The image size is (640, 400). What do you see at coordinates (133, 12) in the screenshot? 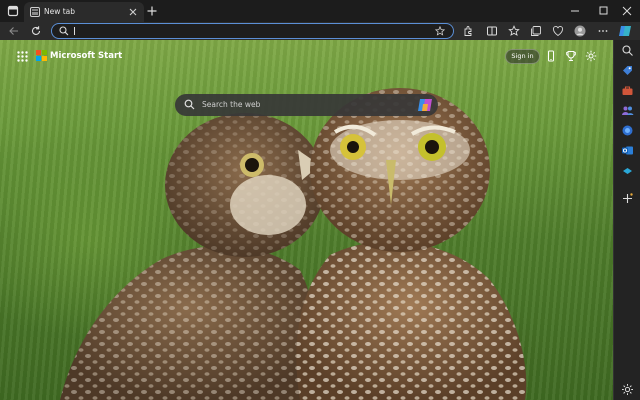
I see `close-tab-icon` at bounding box center [133, 12].